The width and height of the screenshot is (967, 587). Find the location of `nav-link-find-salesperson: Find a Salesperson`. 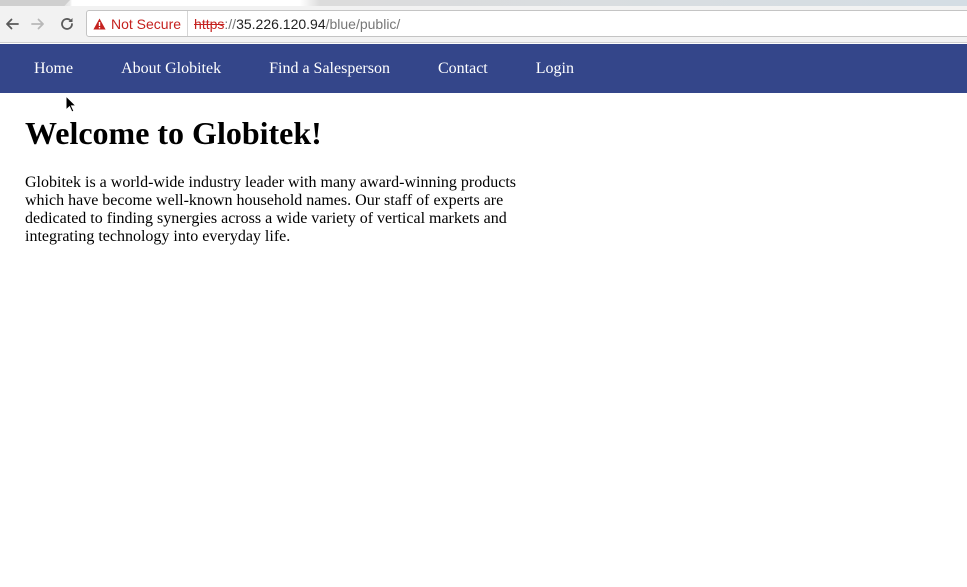

nav-link-find-salesperson: Find a Salesperson is located at coordinates (329, 68).